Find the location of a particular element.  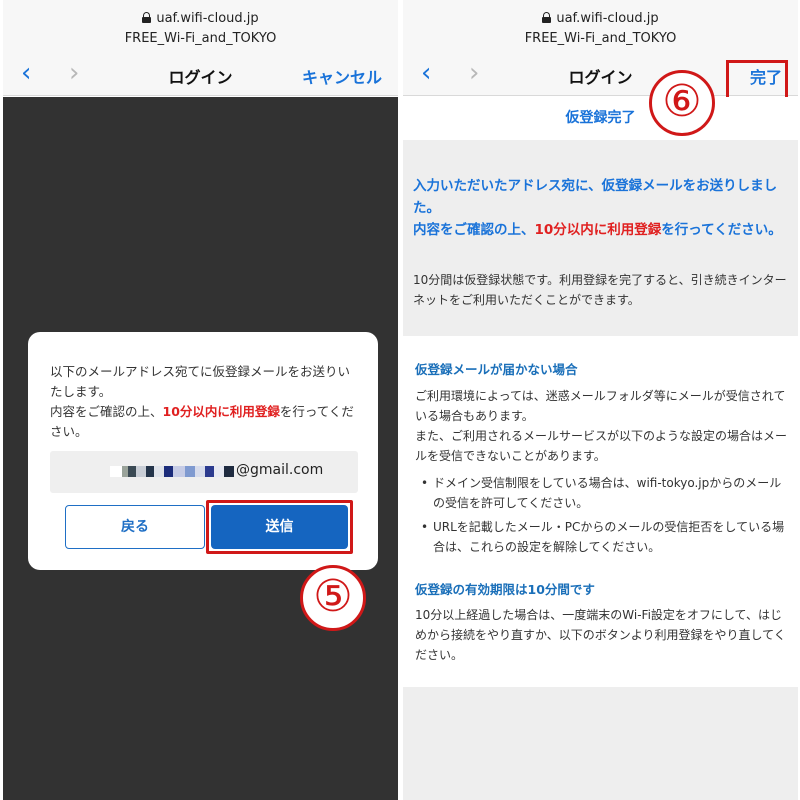

masked-email-local-part is located at coordinates (172, 471).